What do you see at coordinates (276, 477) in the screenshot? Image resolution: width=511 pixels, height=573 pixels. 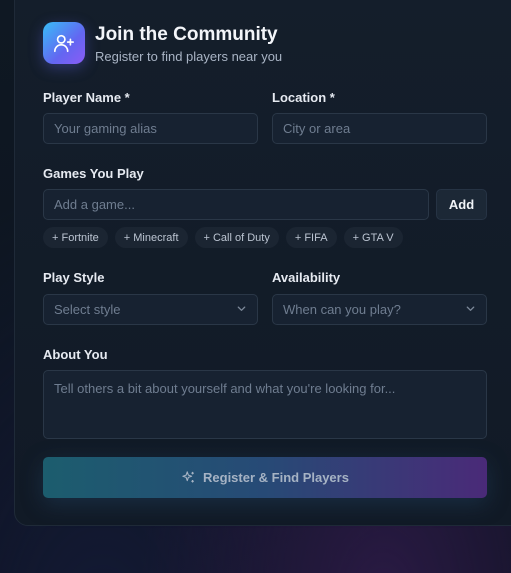 I see `register-button-label: Register & Find Players` at bounding box center [276, 477].